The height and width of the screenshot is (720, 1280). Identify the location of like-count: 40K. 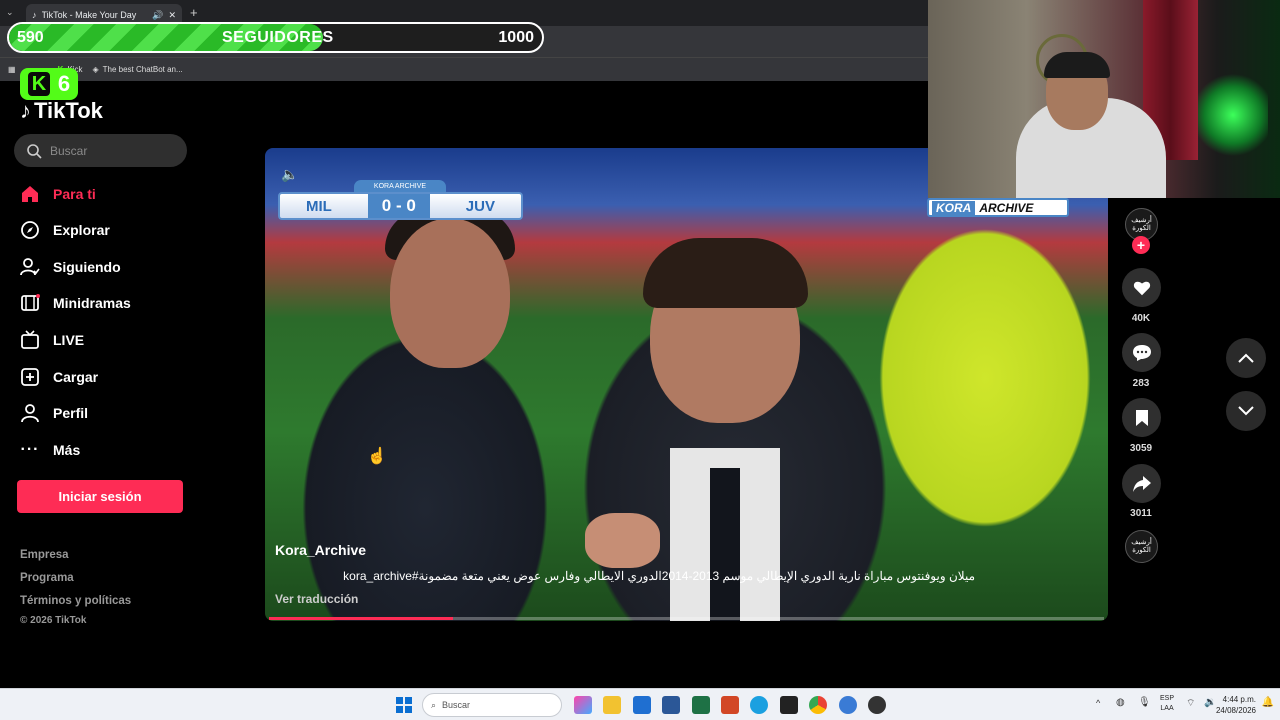
(1141, 318).